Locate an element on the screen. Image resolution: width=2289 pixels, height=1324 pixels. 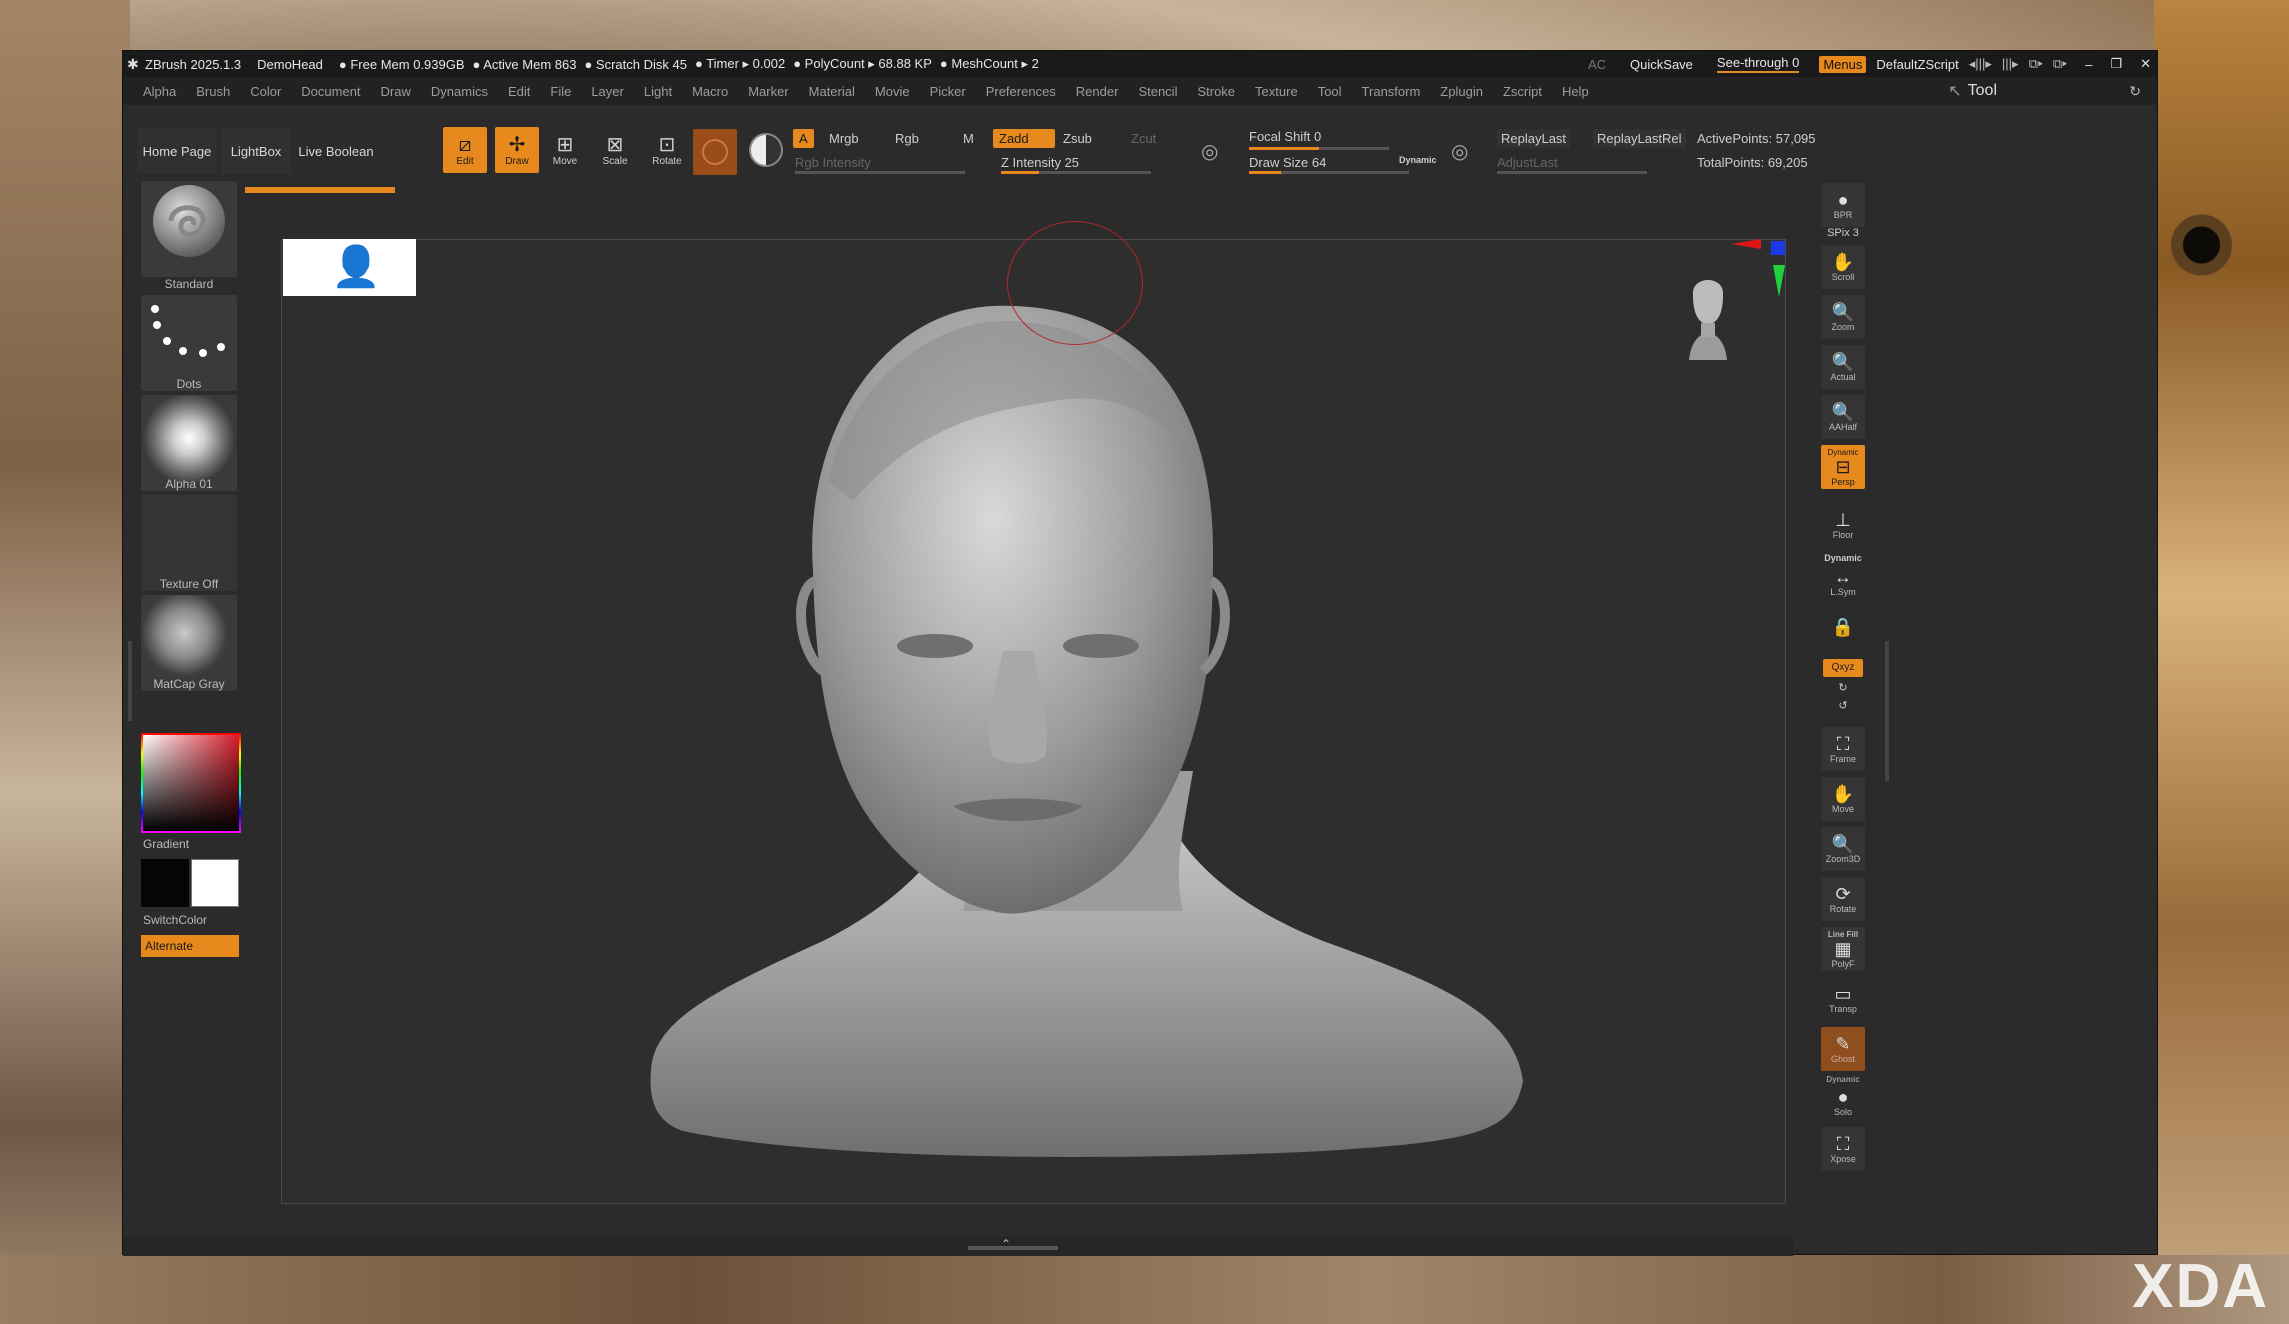
minimize-icon: – is located at coordinates (2088, 64).